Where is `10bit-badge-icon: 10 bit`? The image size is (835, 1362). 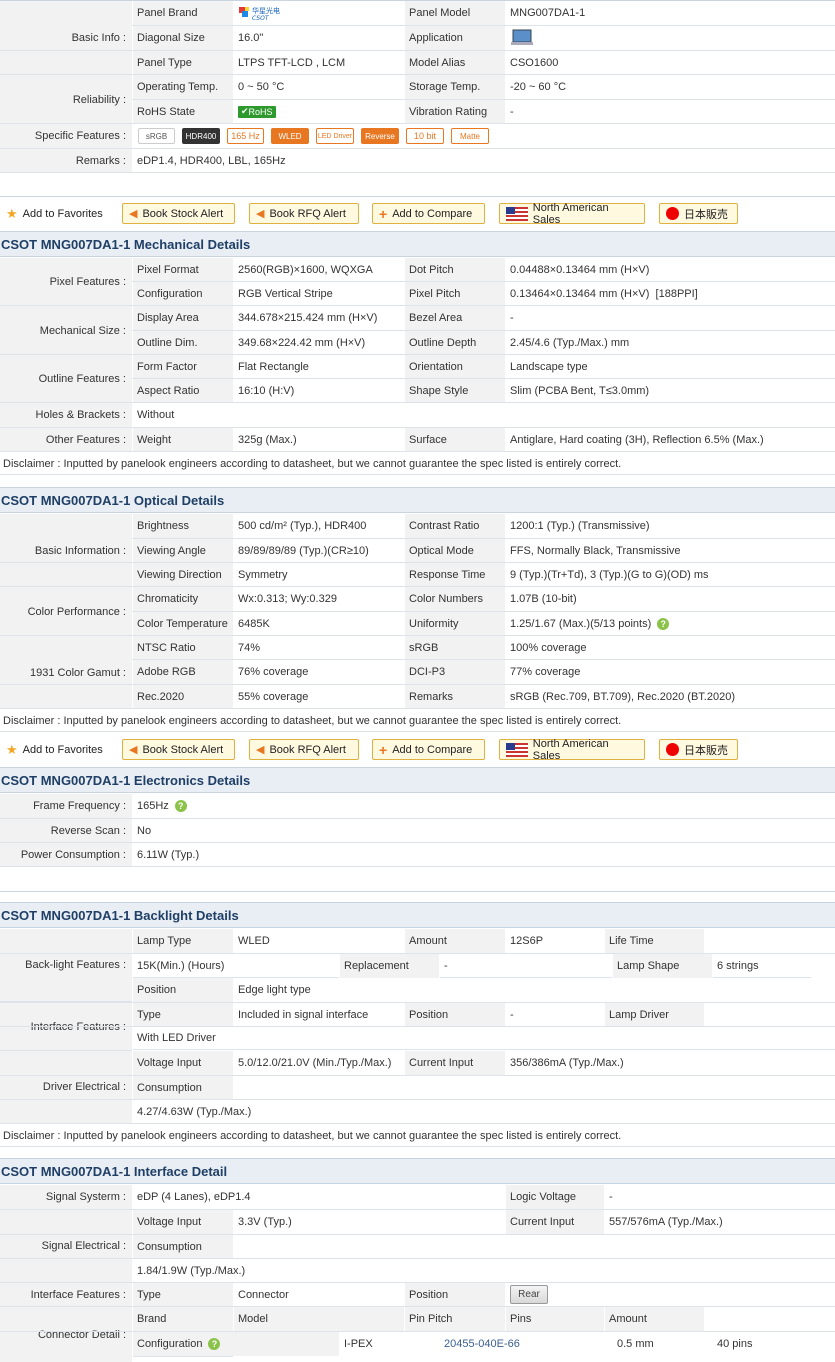
10bit-badge-icon: 10 bit is located at coordinates (425, 136).